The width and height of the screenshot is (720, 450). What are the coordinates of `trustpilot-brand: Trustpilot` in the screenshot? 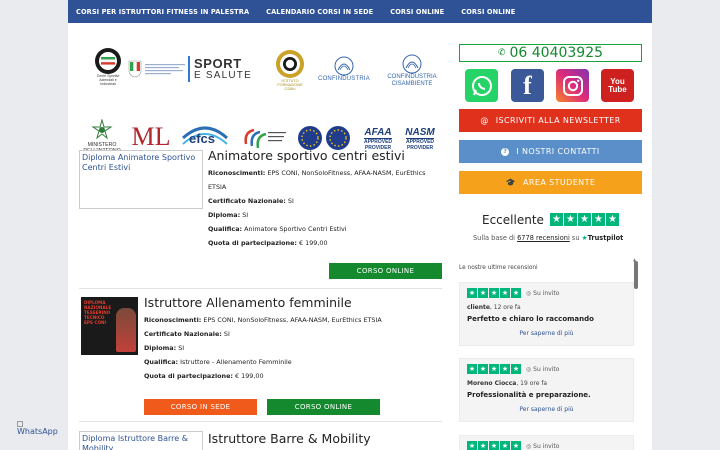 It's located at (605, 238).